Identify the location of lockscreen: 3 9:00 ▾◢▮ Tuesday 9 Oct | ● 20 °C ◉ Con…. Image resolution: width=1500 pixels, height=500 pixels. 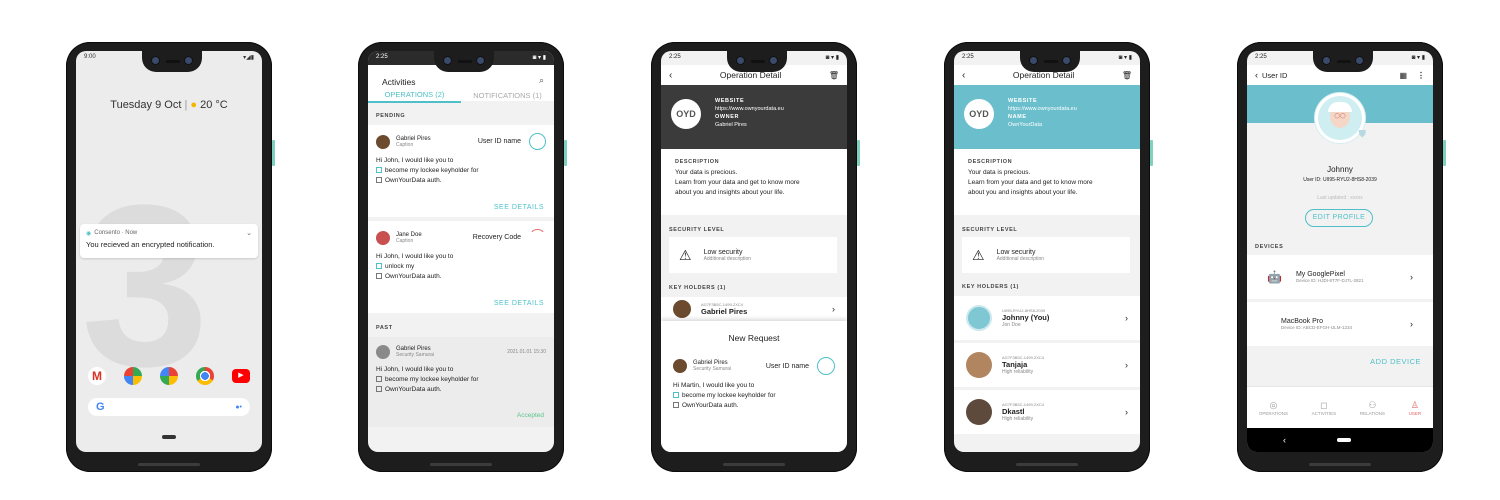
(169, 251).